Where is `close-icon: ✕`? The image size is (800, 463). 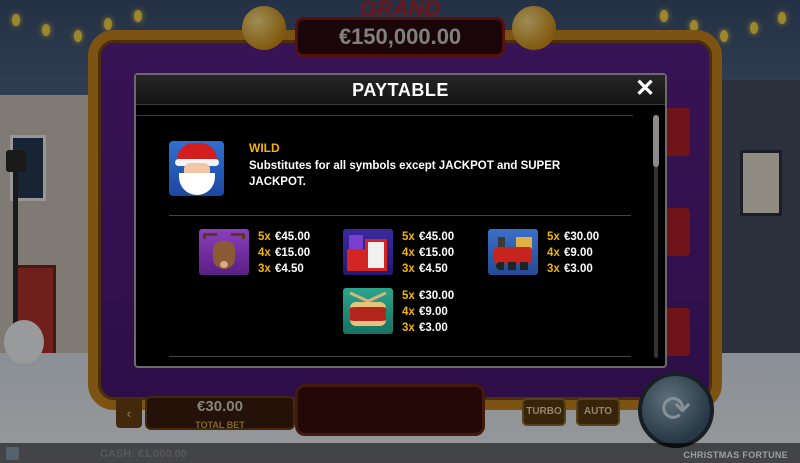 close-icon: ✕ is located at coordinates (645, 88).